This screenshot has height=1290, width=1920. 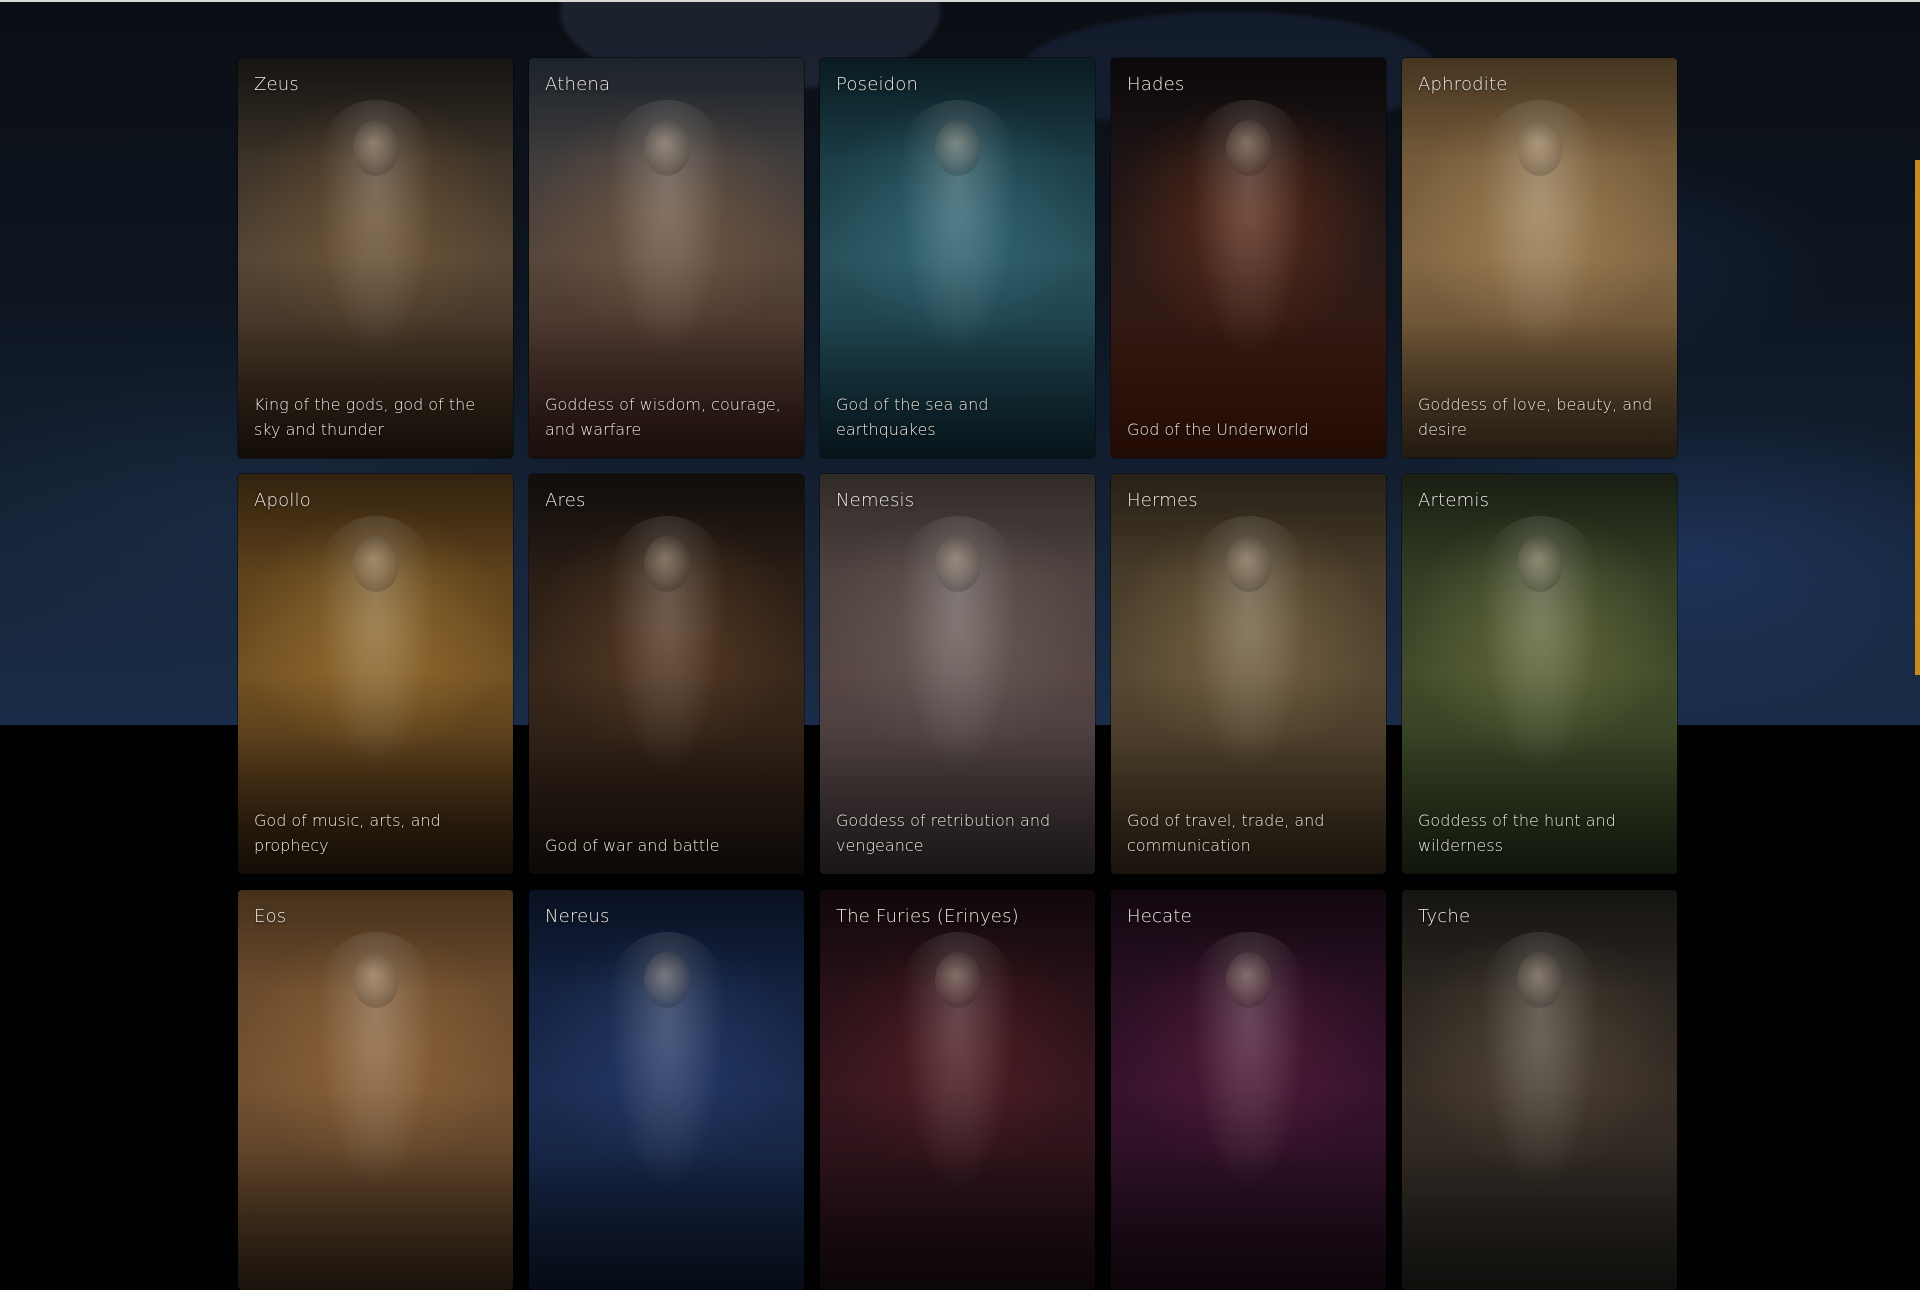 I want to click on god-name: Nemesis, so click(x=875, y=500).